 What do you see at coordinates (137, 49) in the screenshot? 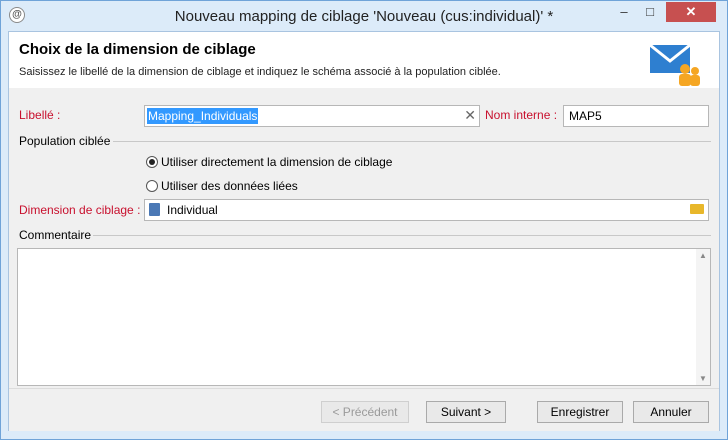
I see `page-title: Choix de la dimension de ciblage` at bounding box center [137, 49].